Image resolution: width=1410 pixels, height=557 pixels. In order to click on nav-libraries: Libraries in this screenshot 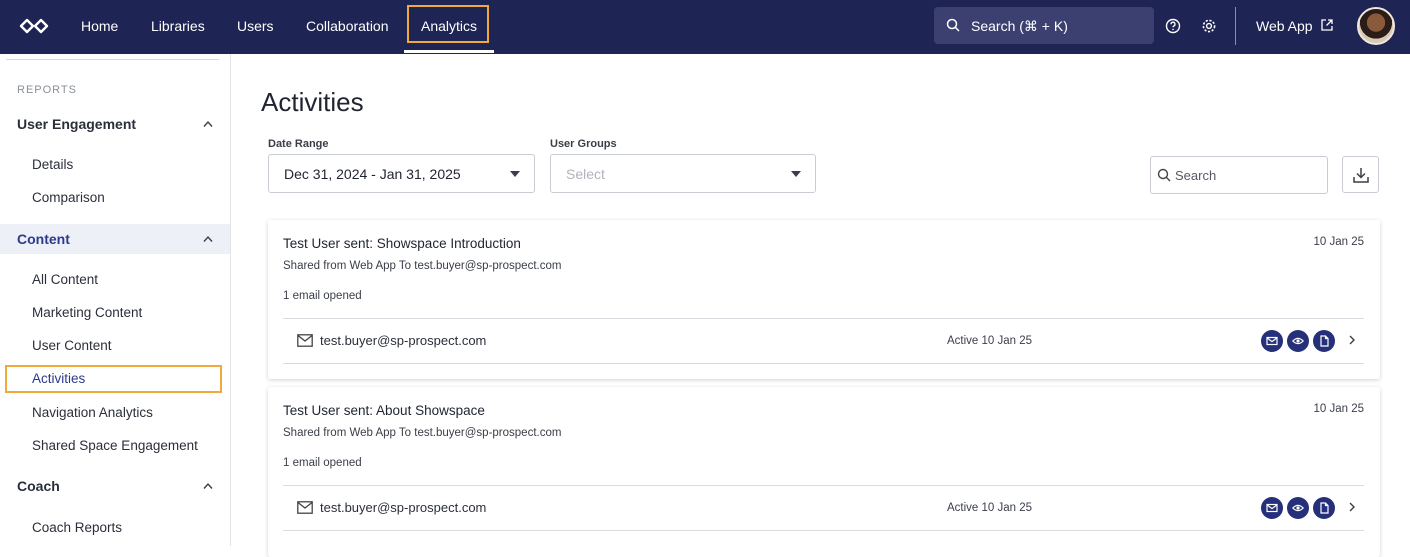, I will do `click(178, 27)`.